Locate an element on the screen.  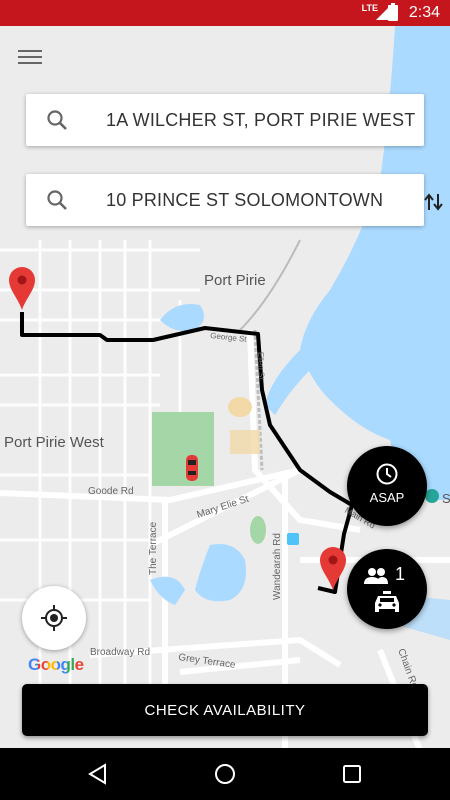
pickup-address: 1A WILCHER ST, PORT PIRIE WEST is located at coordinates (265, 120).